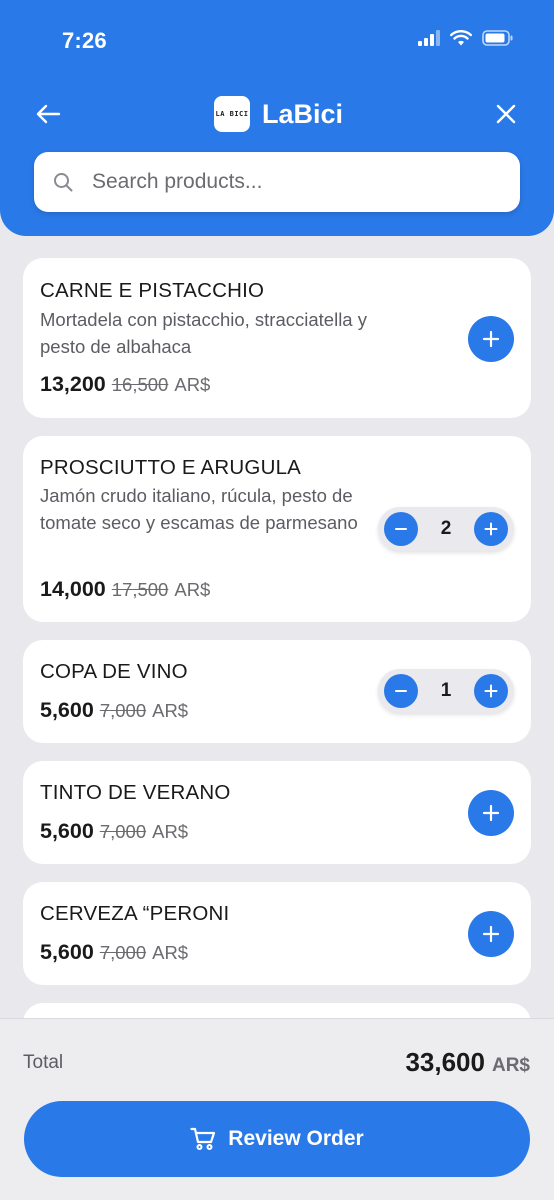 This screenshot has width=554, height=1200. Describe the element at coordinates (429, 40) in the screenshot. I see `signal-icon` at that location.